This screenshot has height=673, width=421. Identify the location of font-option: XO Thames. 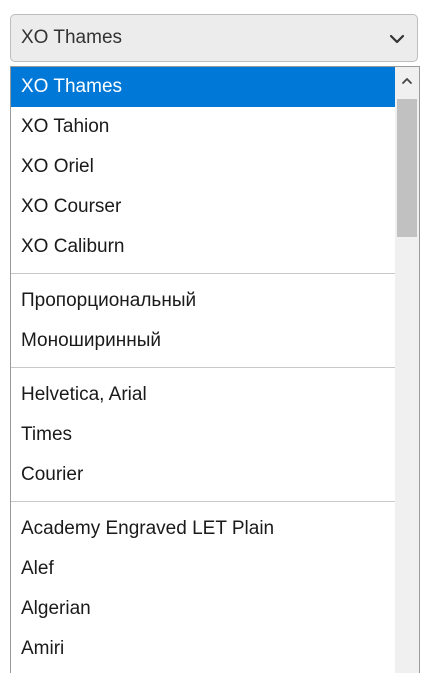
(203, 87).